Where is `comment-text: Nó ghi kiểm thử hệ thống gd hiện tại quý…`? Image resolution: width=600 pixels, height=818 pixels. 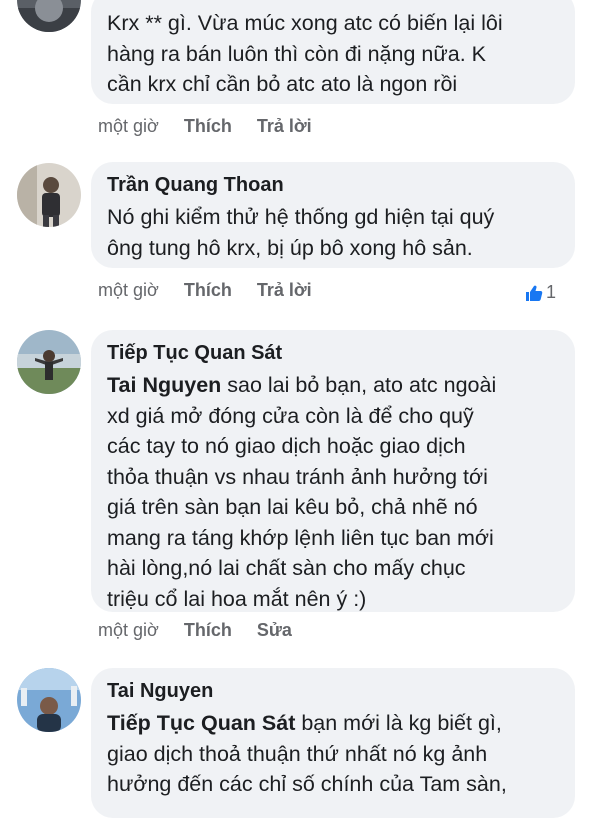 comment-text: Nó ghi kiểm thử hệ thống gd hiện tại quý… is located at coordinates (301, 232).